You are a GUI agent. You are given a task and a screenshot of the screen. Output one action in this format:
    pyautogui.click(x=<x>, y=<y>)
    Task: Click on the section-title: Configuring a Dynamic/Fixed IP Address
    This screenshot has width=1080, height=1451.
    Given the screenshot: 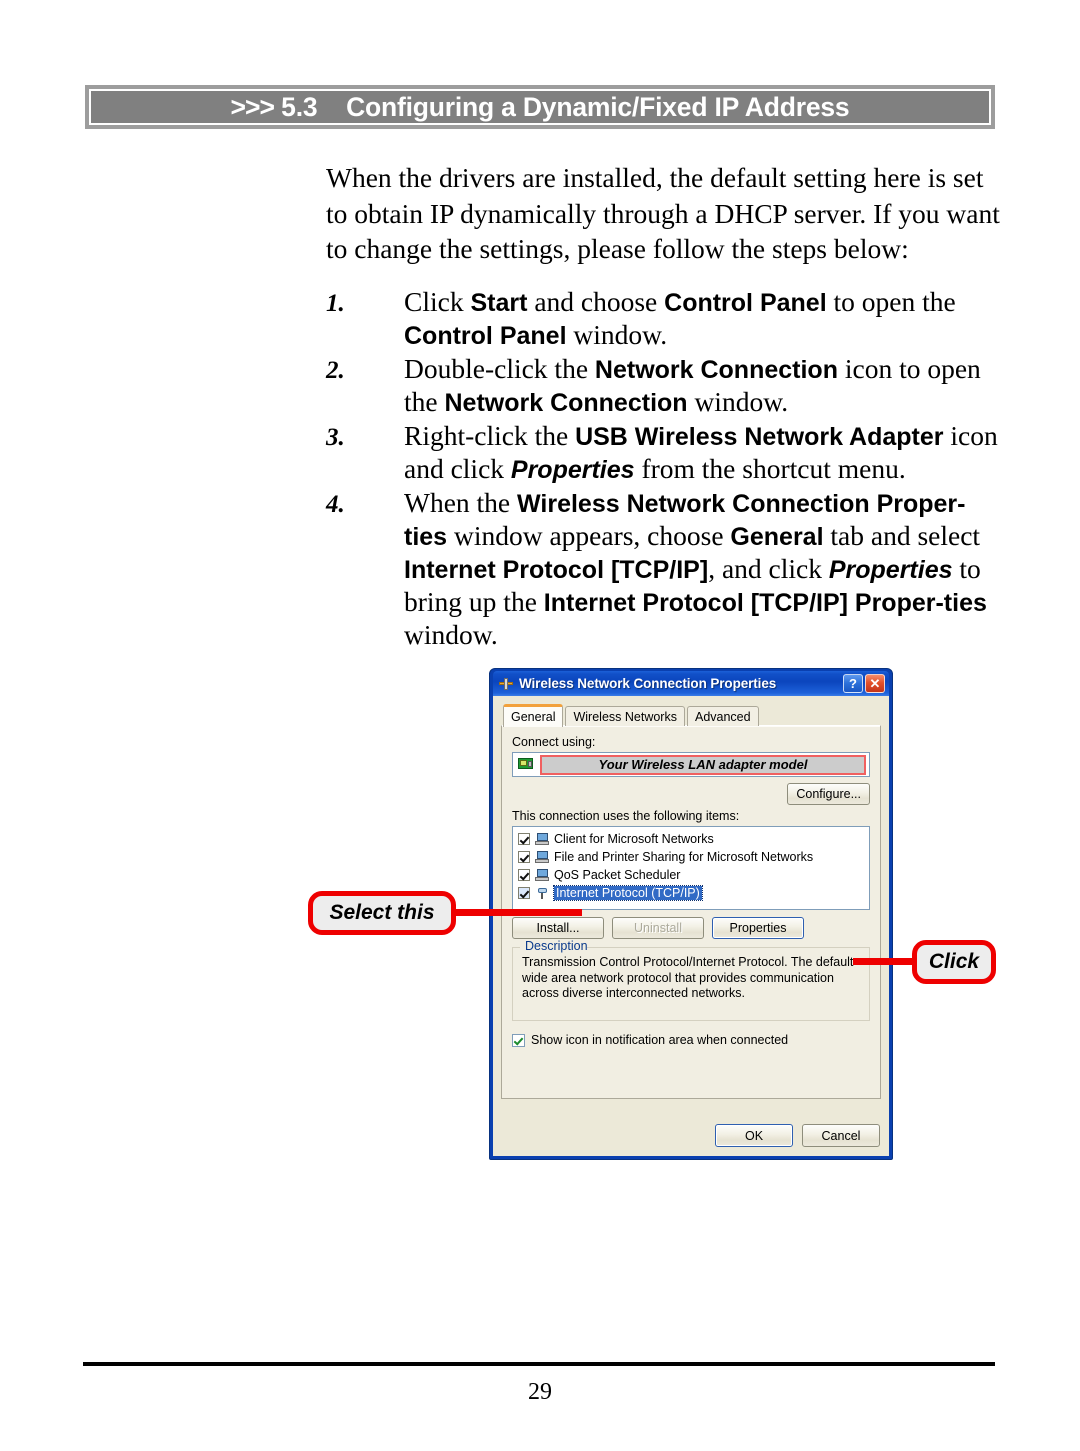 What is the action you would take?
    pyautogui.click(x=598, y=106)
    